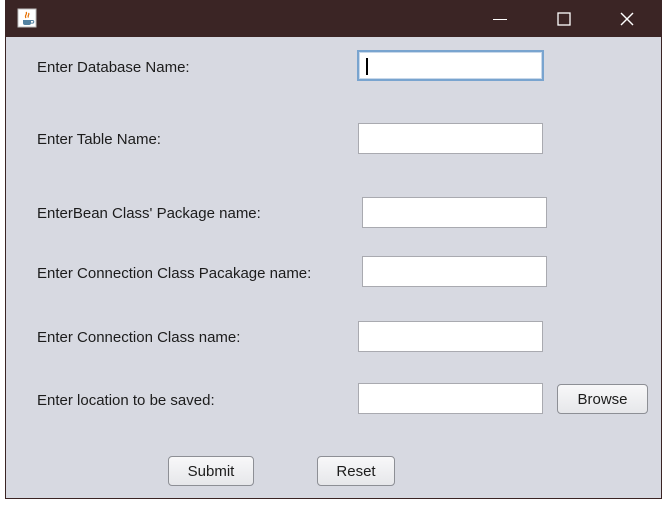 The height and width of the screenshot is (506, 662). I want to click on minimize-button, so click(500, 18).